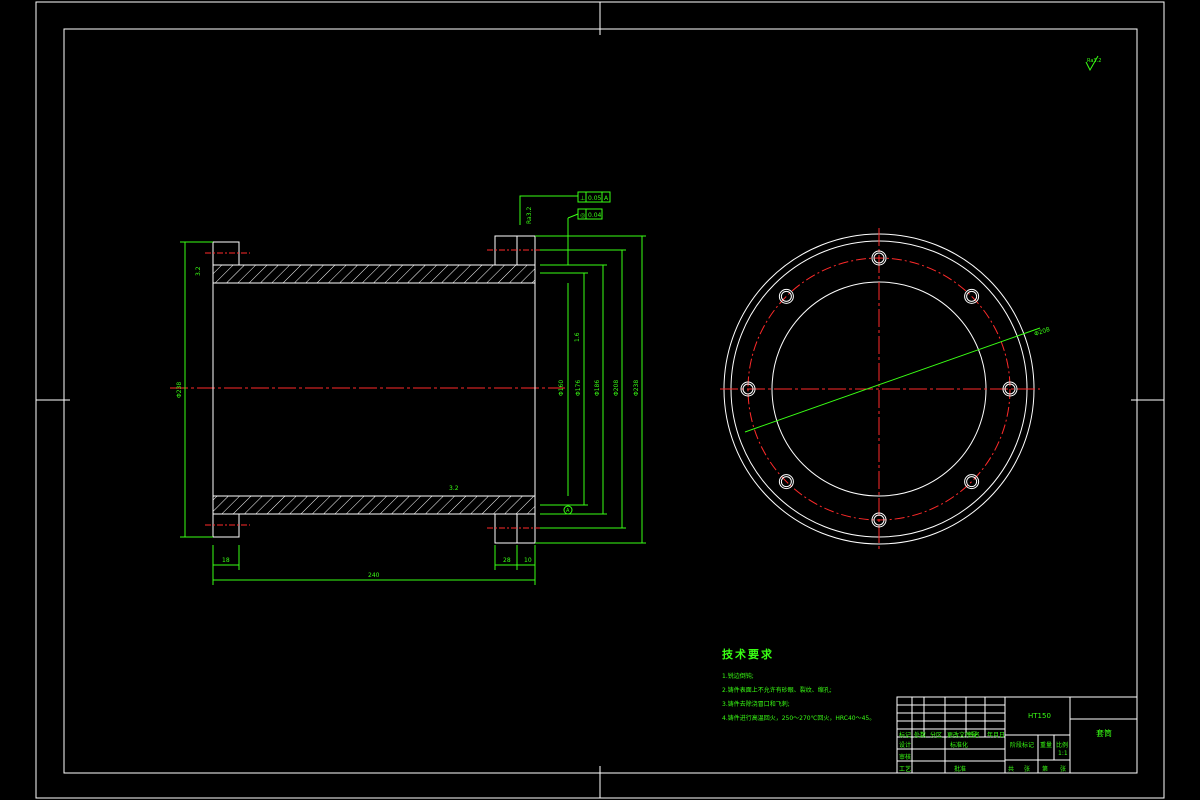  I want to click on title-block-label: 处数, so click(920, 735).